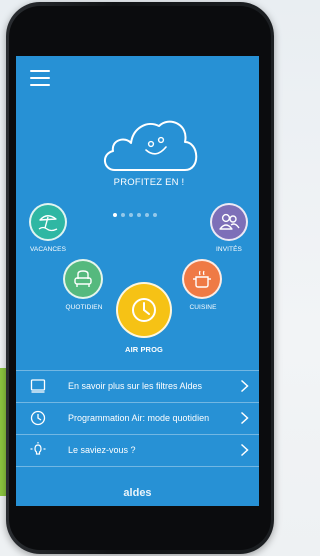 Image resolution: width=320 pixels, height=556 pixels. What do you see at coordinates (137, 450) in the screenshot?
I see `menu-item-saviez-vous: Le saviez-vous ?` at bounding box center [137, 450].